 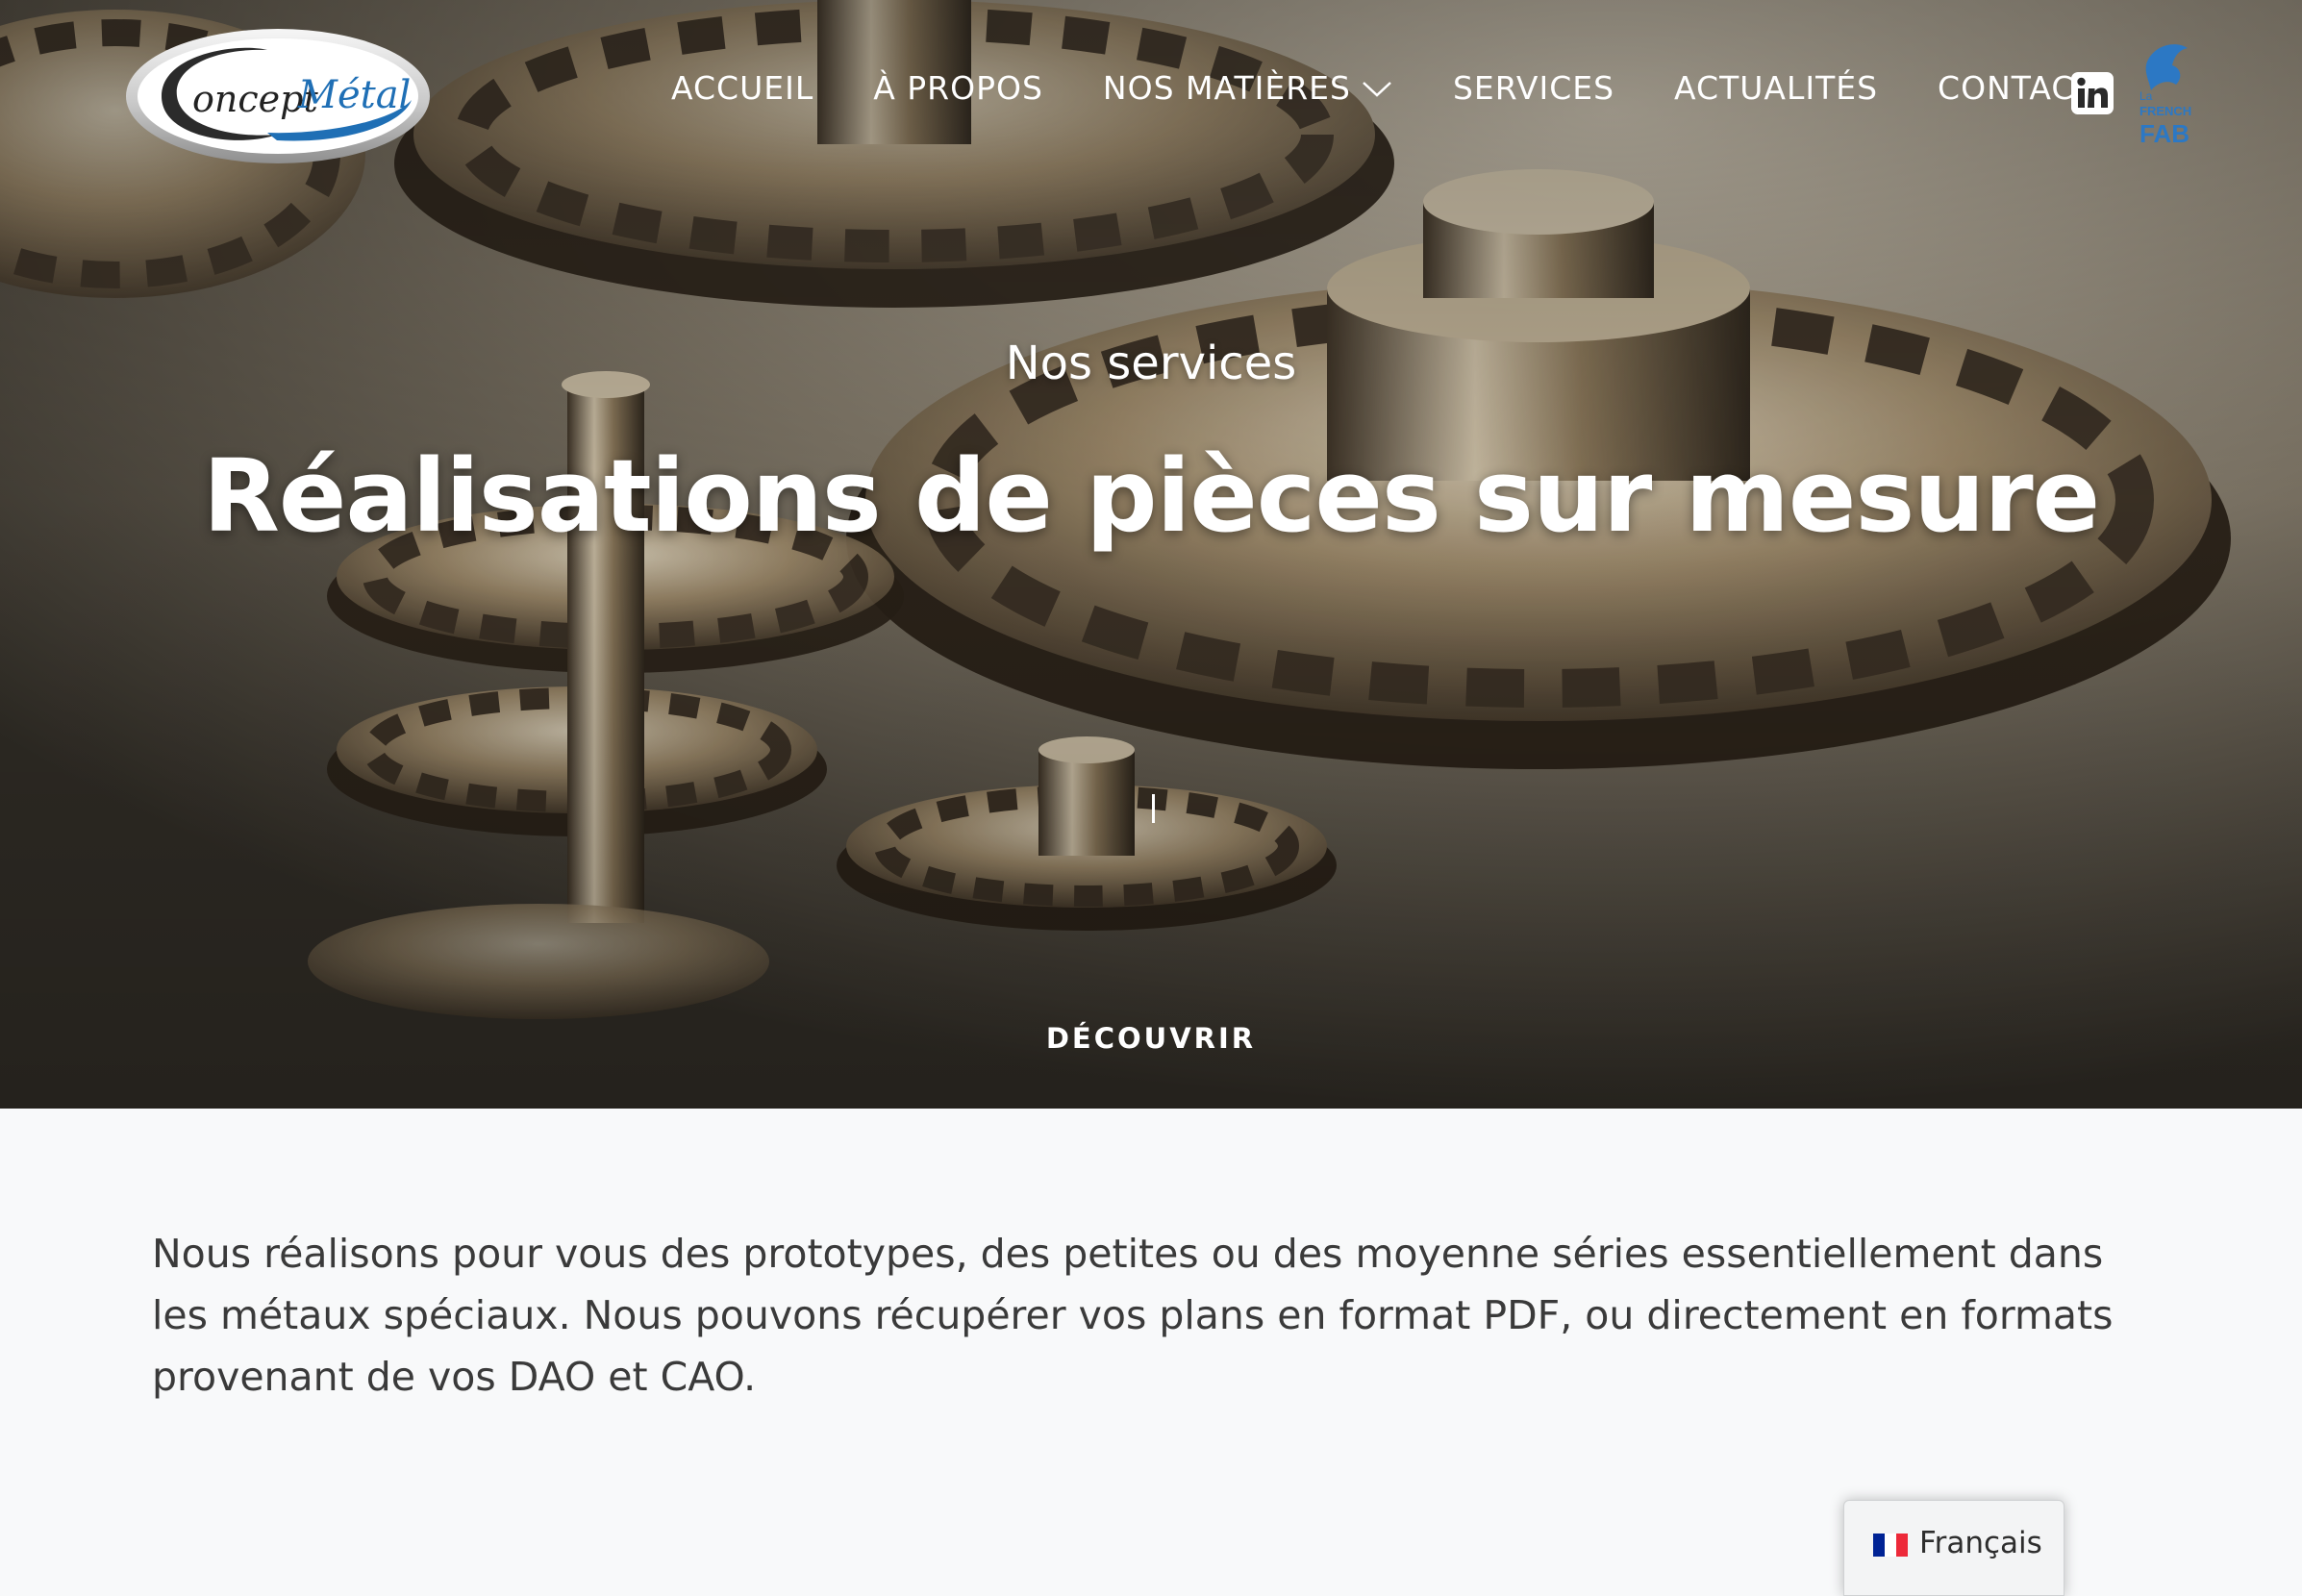 I want to click on nav-actualites: ACTUALITÉS, so click(x=1776, y=88).